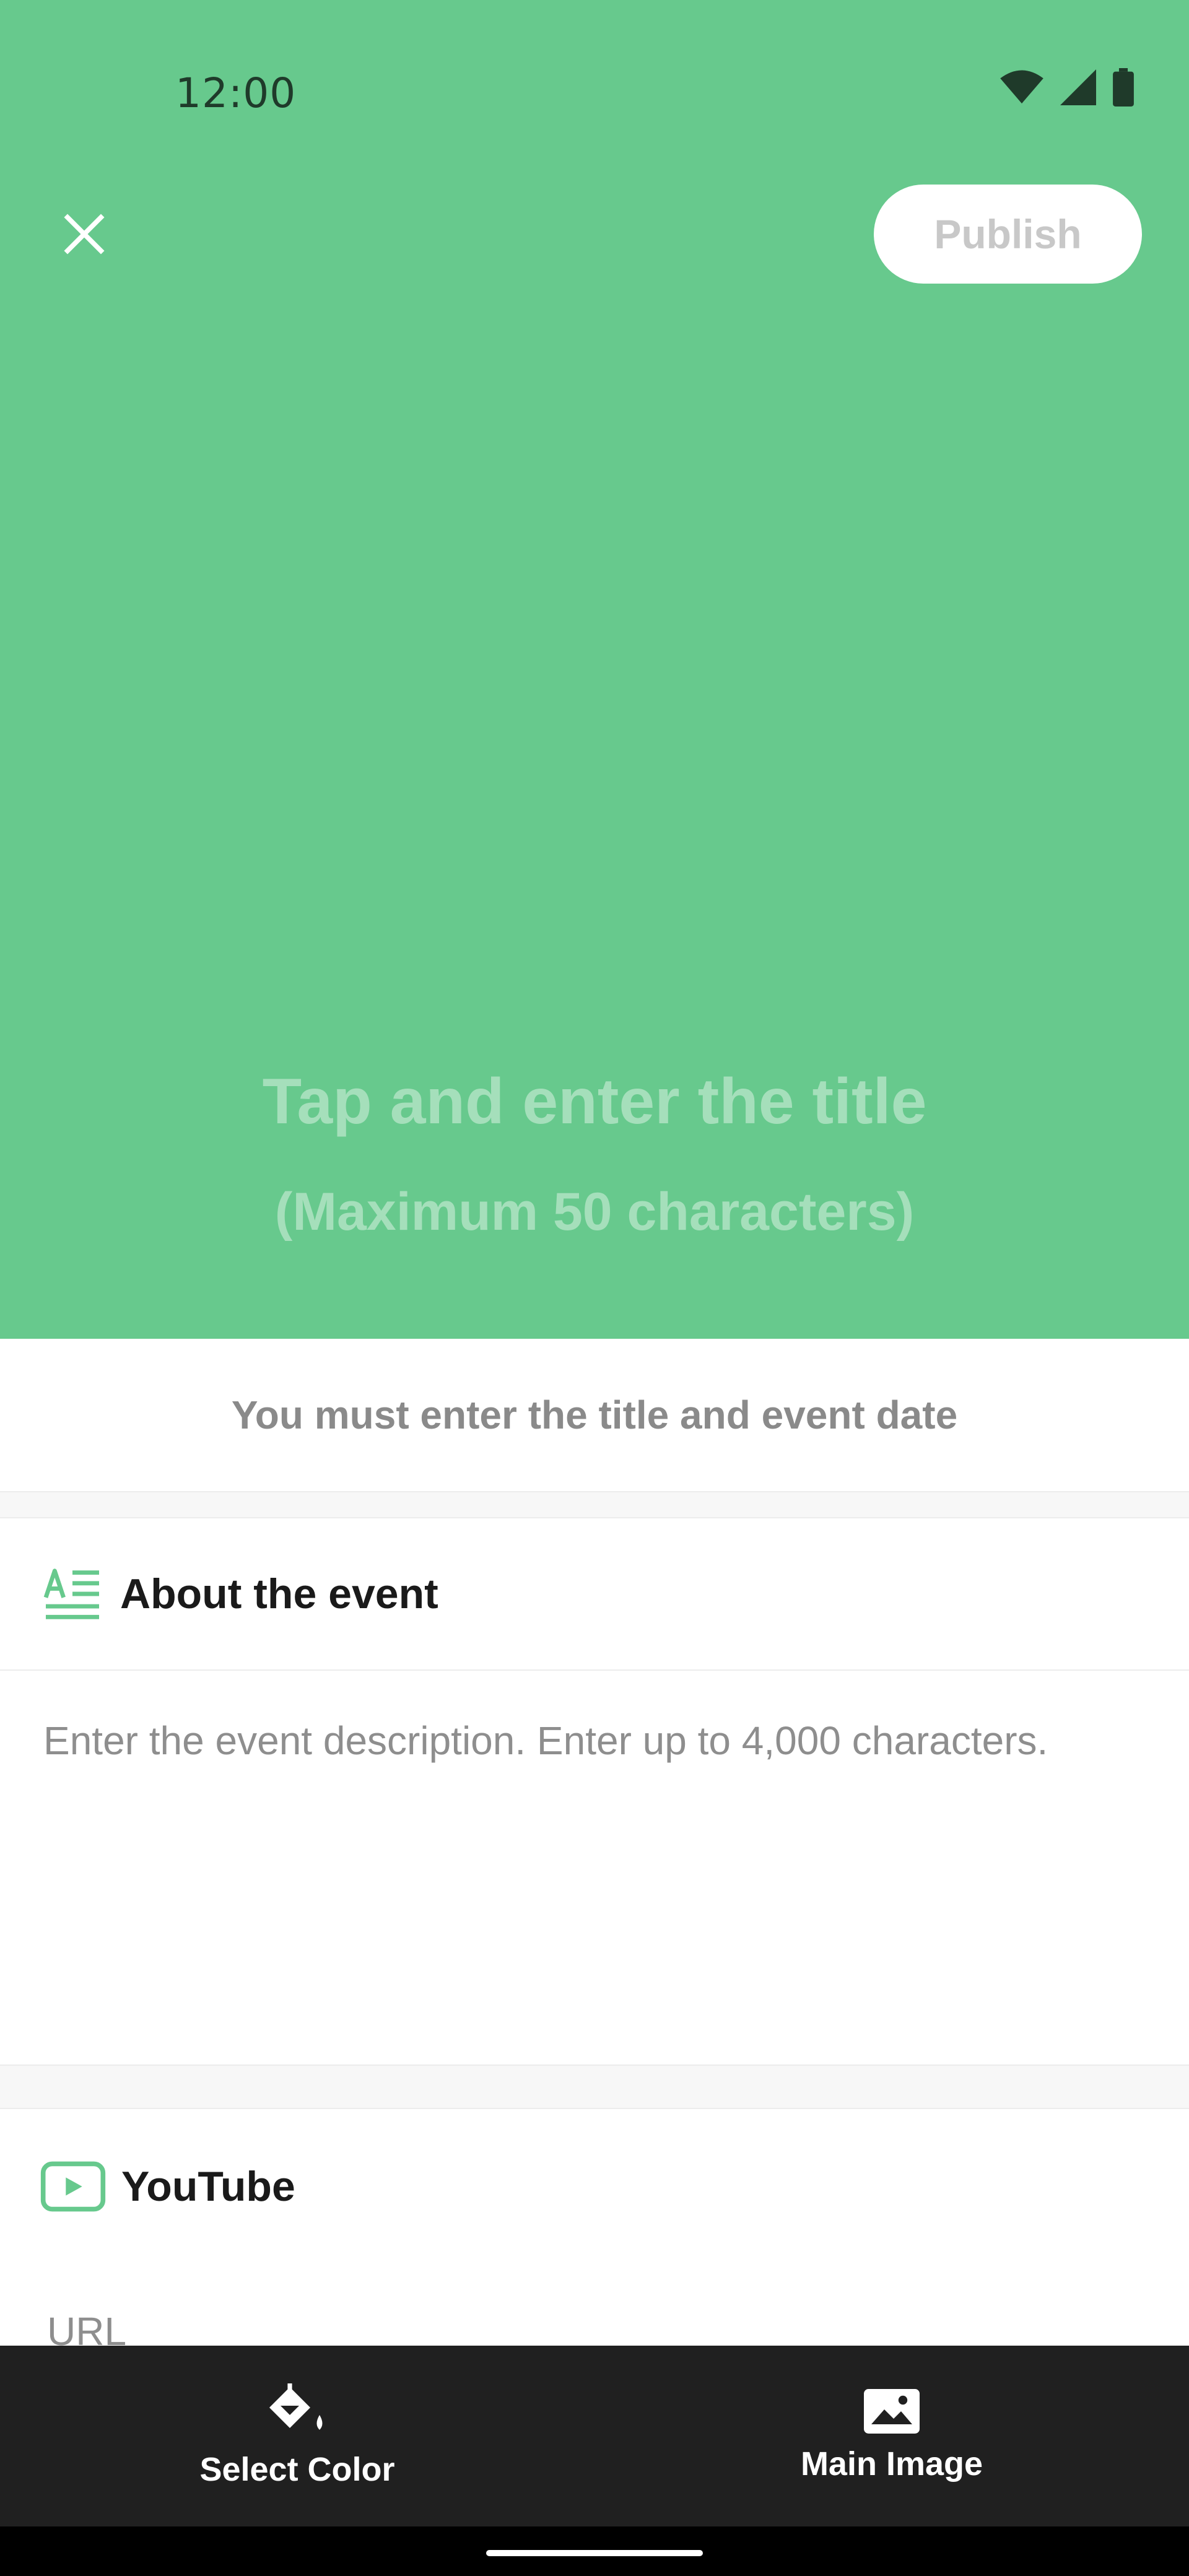 Image resolution: width=1189 pixels, height=2576 pixels. I want to click on bottom-toolbar: Select Color Main Image, so click(594, 2436).